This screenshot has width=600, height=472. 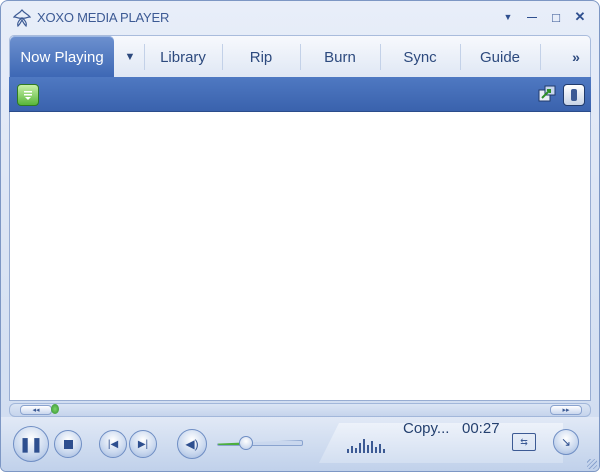 What do you see at coordinates (36, 410) in the screenshot?
I see `rewind-seek-icon: ◂◂` at bounding box center [36, 410].